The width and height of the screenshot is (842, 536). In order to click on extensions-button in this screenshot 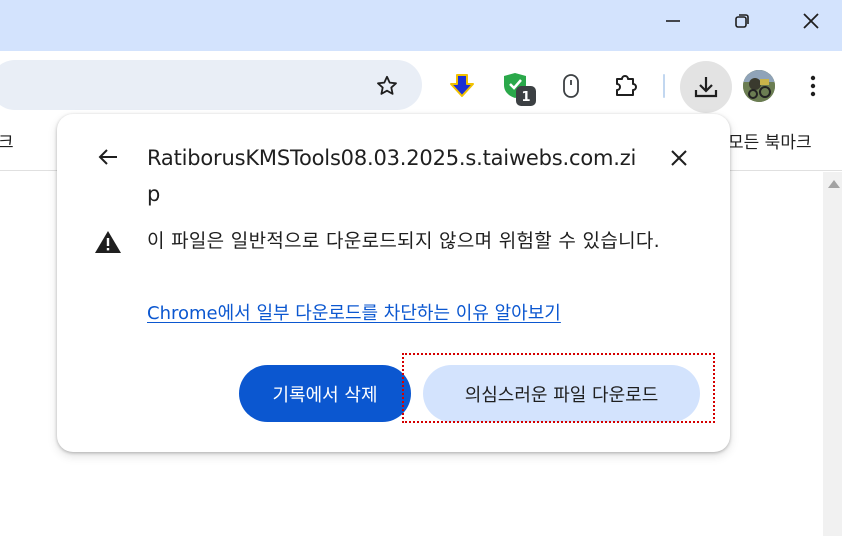, I will do `click(626, 85)`.